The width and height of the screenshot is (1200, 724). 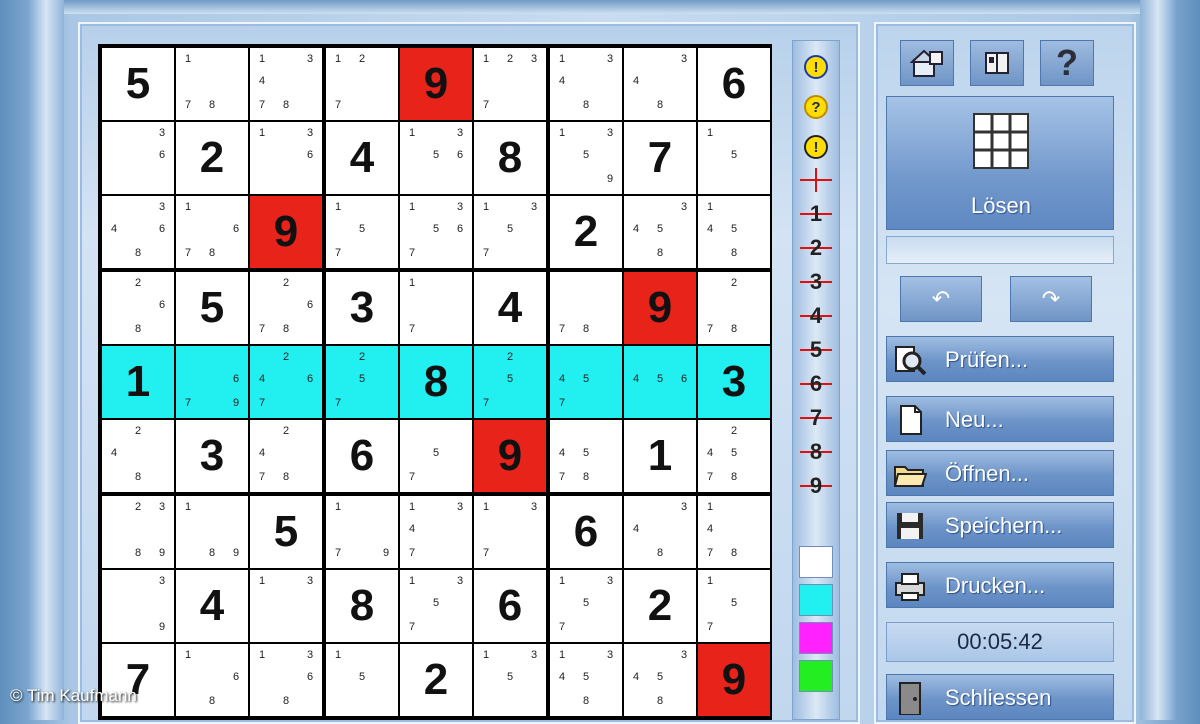 What do you see at coordinates (816, 107) in the screenshot?
I see `question-tool: ?` at bounding box center [816, 107].